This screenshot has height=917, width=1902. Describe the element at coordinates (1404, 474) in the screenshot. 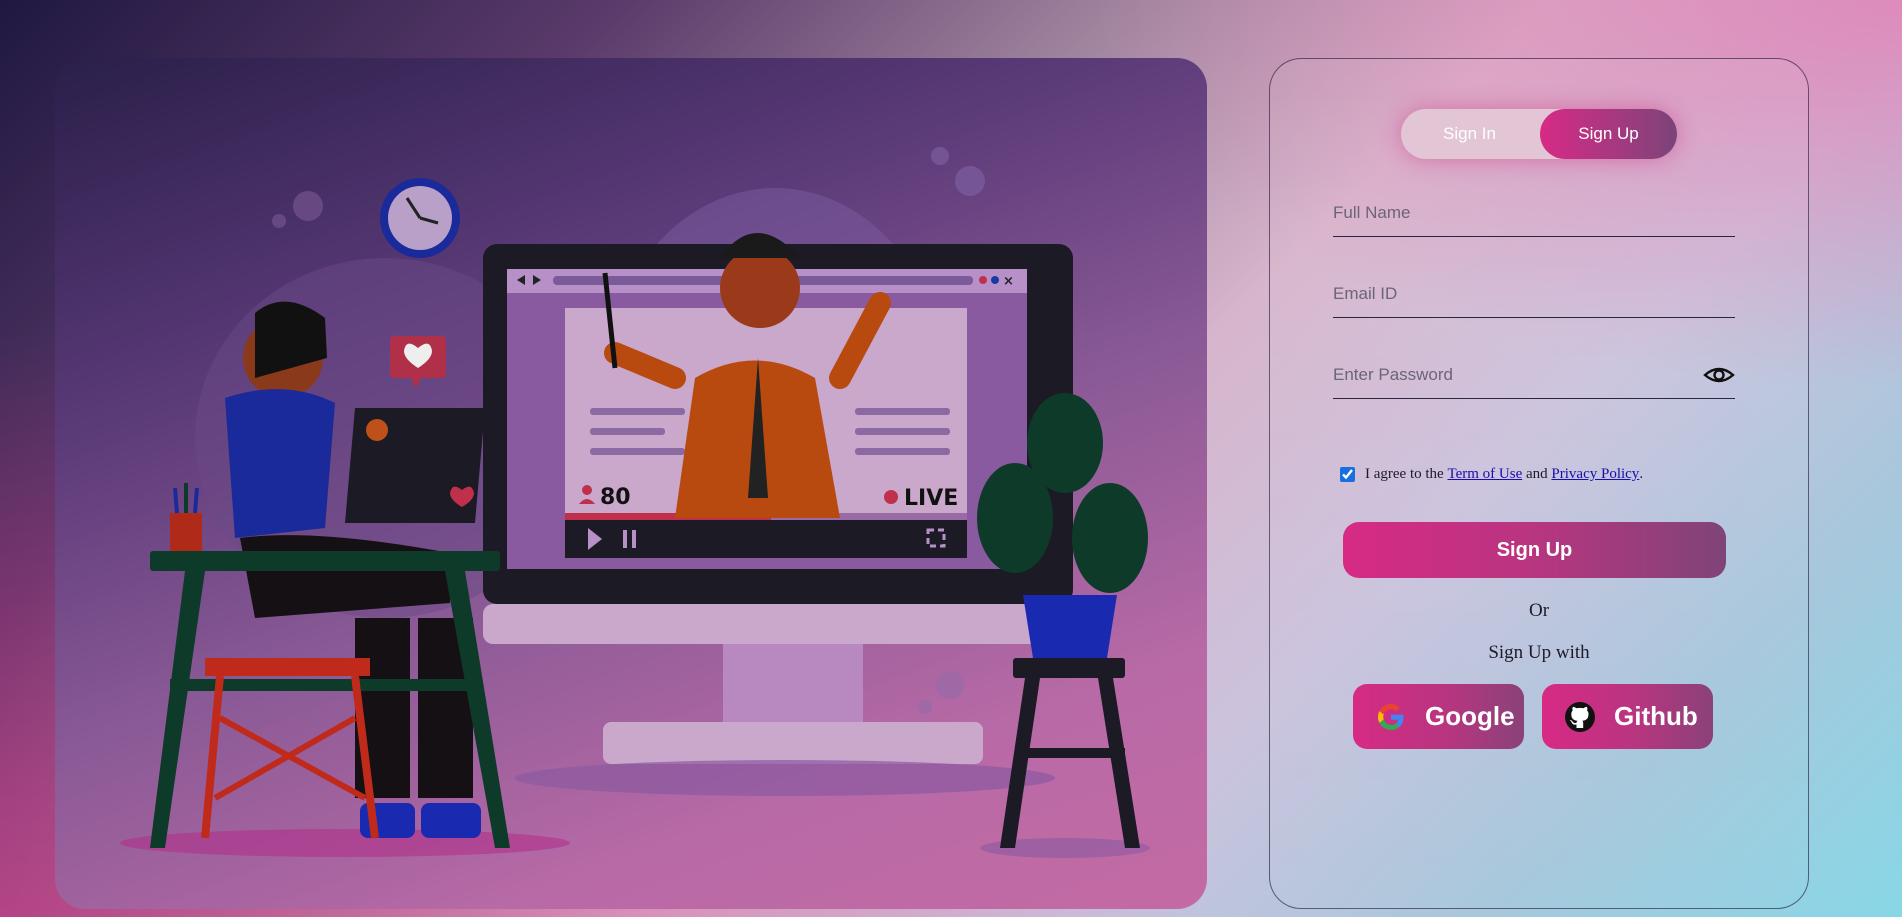

I see `agree-prefix: I agree to the` at that location.